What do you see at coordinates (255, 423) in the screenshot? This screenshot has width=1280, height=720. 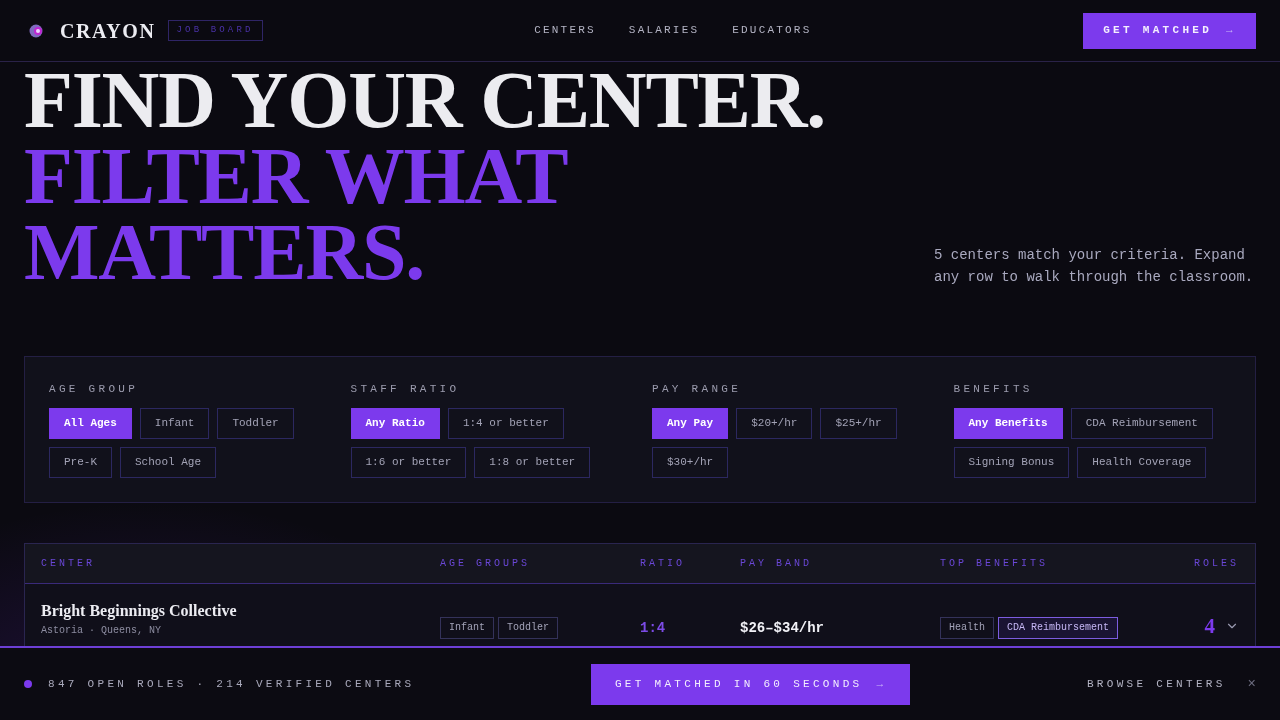 I see `filter-chip: Toddler` at bounding box center [255, 423].